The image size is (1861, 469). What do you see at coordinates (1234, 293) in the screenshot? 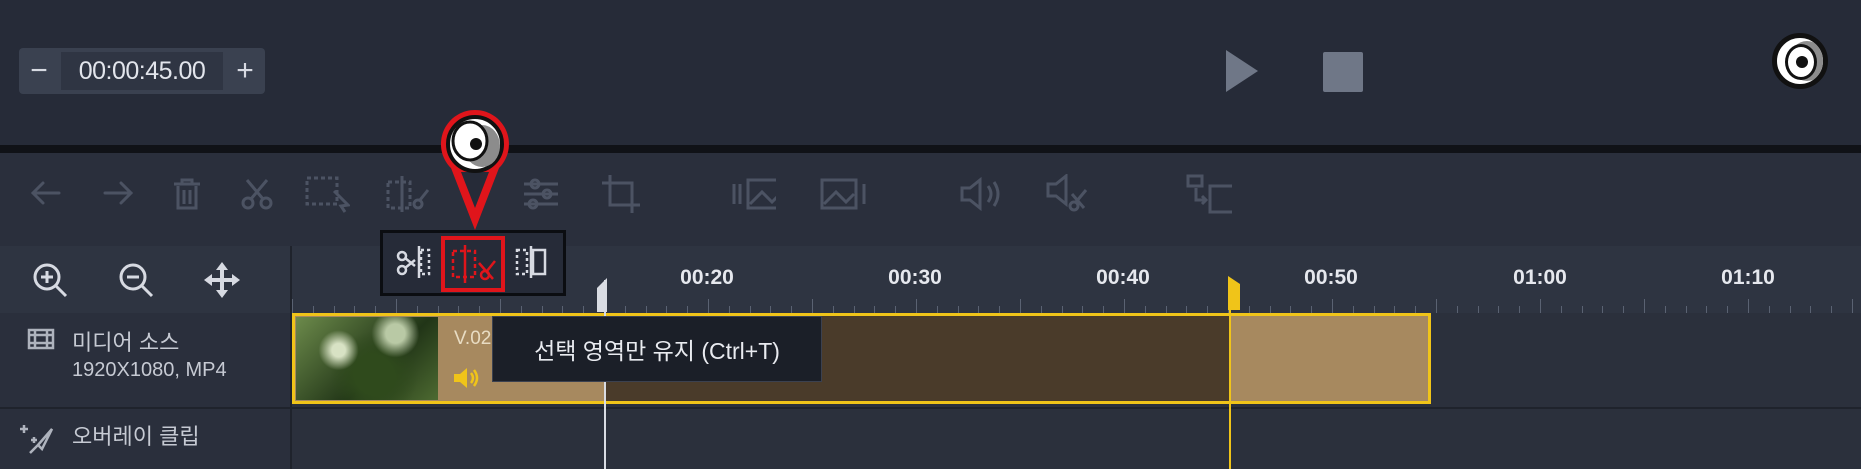
I see `playhead-handle` at bounding box center [1234, 293].